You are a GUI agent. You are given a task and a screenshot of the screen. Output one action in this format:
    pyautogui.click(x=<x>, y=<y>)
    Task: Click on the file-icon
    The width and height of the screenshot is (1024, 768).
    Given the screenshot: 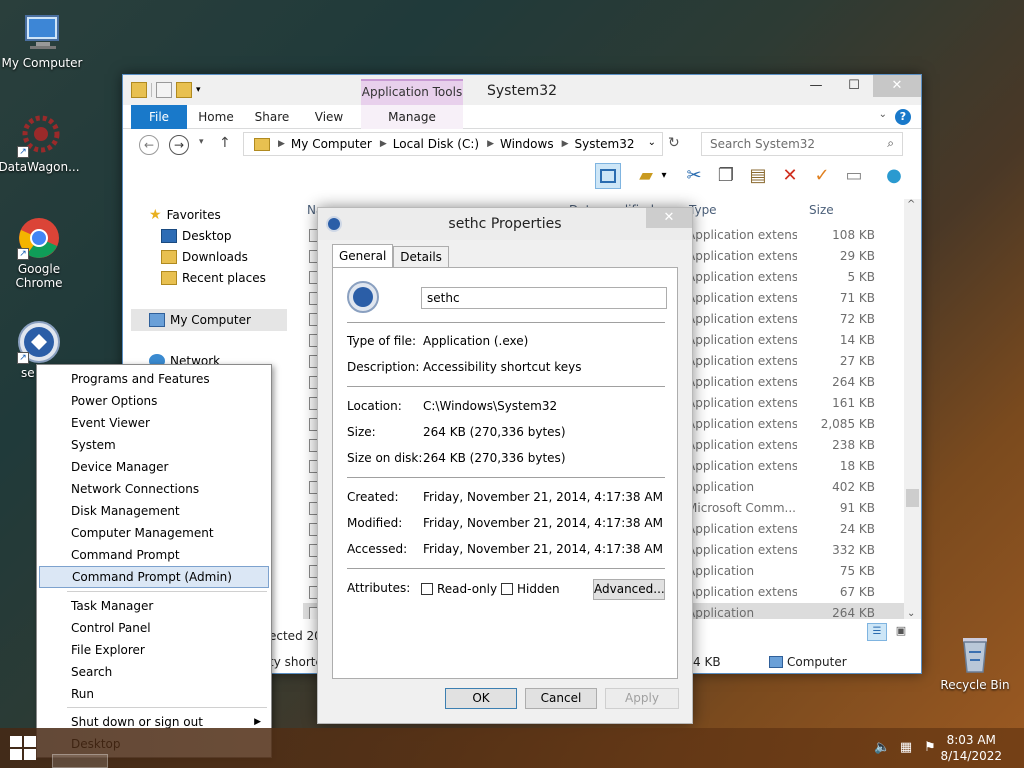 What is the action you would take?
    pyautogui.click(x=363, y=297)
    